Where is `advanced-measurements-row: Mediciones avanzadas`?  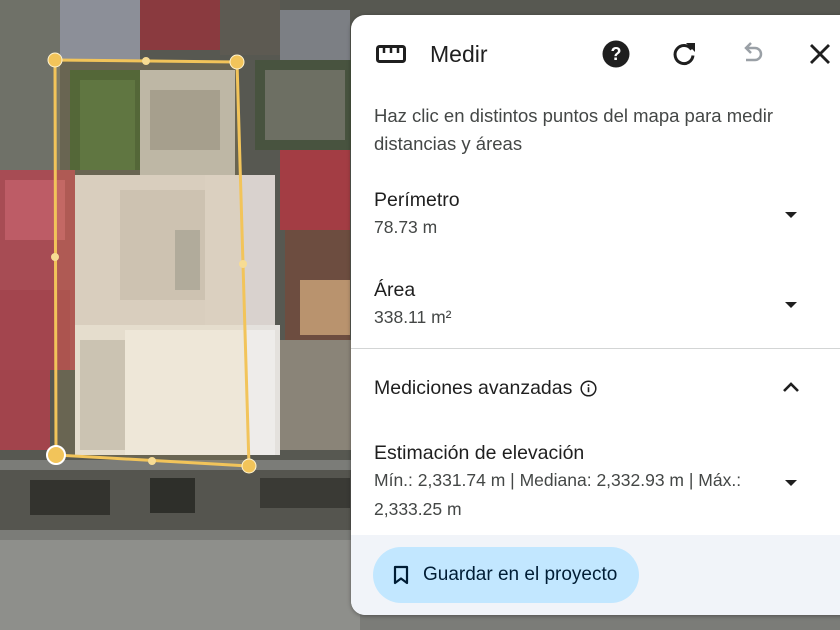 advanced-measurements-row: Mediciones avanzadas is located at coordinates (594, 388).